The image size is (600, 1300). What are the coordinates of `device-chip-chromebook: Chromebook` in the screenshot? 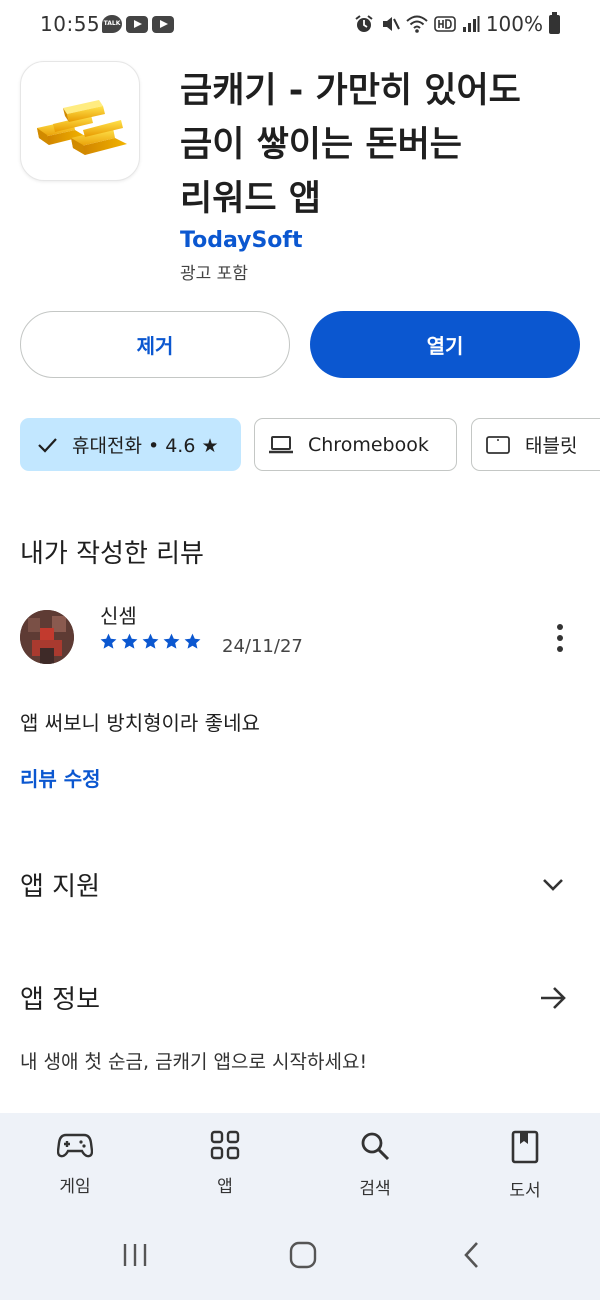 It's located at (355, 444).